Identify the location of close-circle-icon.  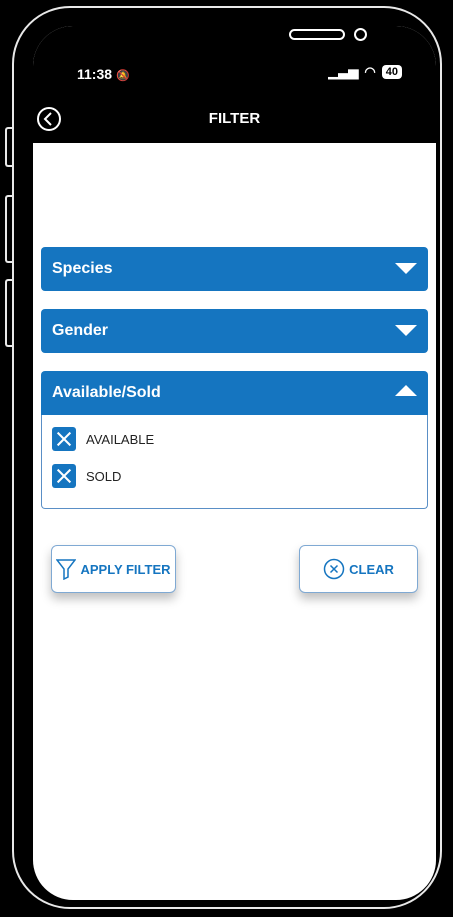
(334, 569).